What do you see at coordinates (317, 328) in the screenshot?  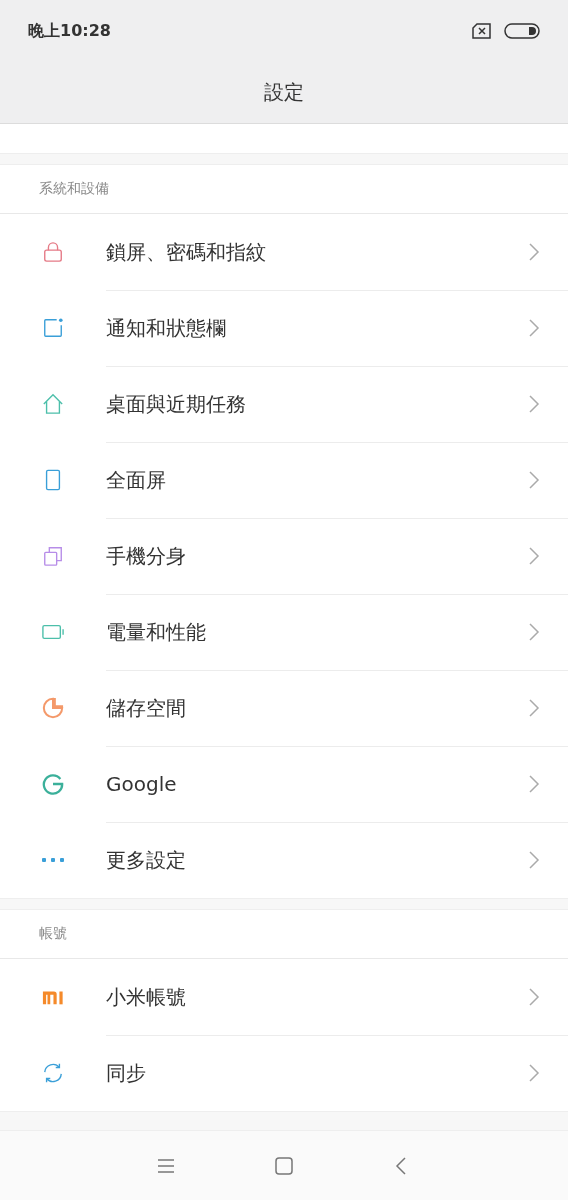 I see `settings-item: 通知和狀態欄` at bounding box center [317, 328].